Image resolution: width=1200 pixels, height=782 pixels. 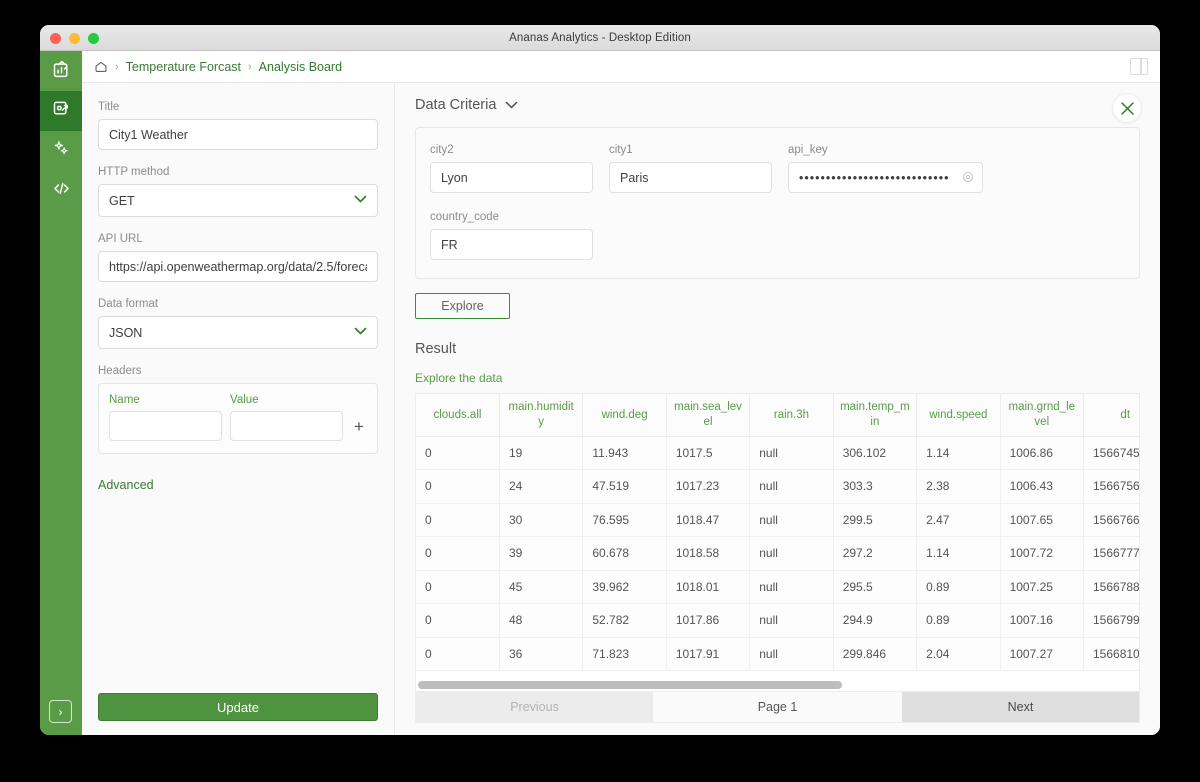 I want to click on header-value-input, so click(x=286, y=426).